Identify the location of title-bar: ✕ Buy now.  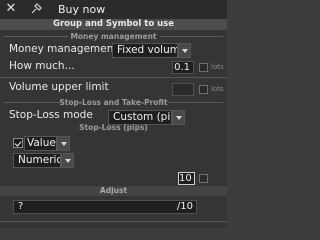
(113, 9).